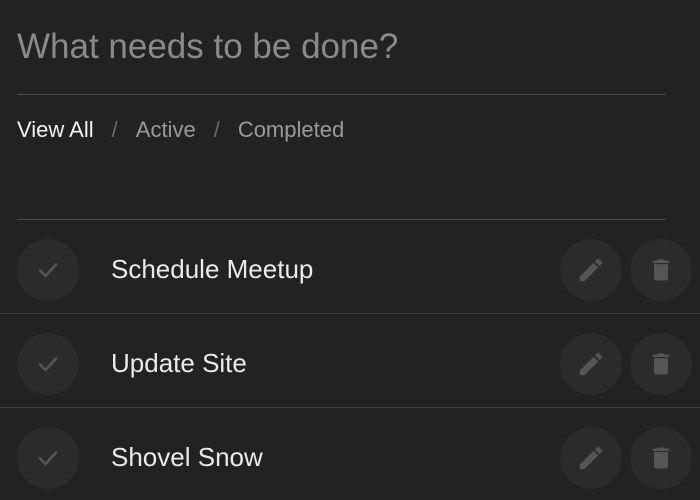  I want to click on filter-bar: View All / Active / Completed, so click(180, 130).